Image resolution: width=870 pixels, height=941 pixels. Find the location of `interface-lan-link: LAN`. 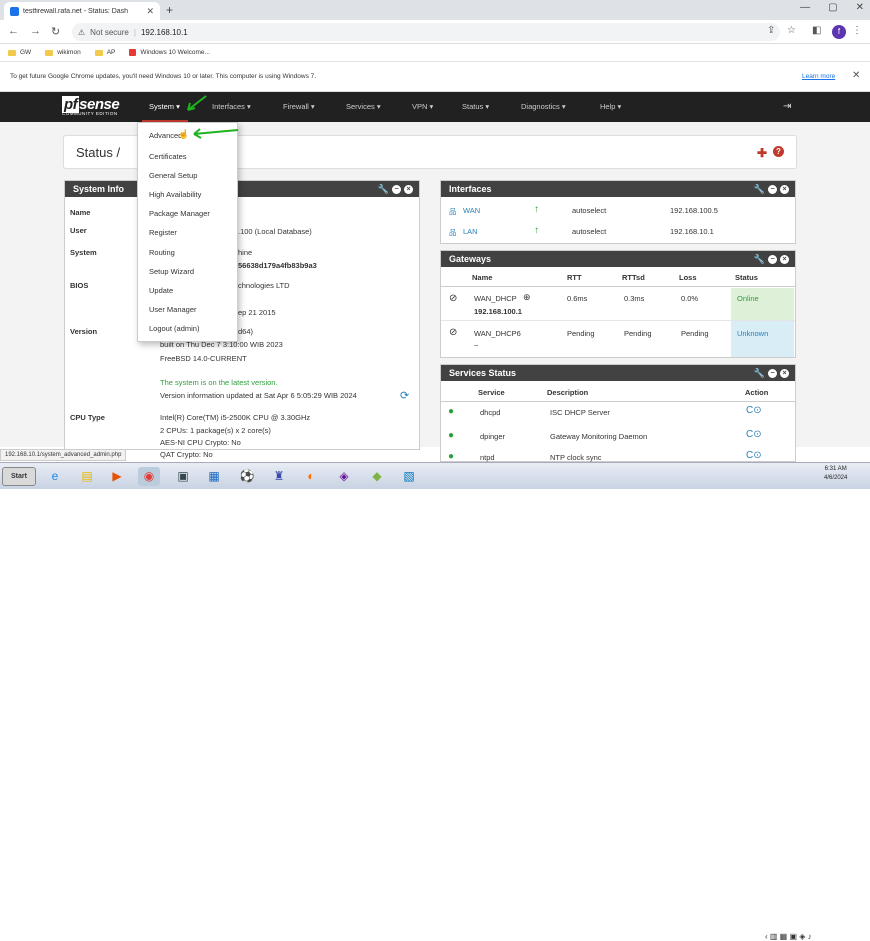

interface-lan-link: LAN is located at coordinates (470, 231).